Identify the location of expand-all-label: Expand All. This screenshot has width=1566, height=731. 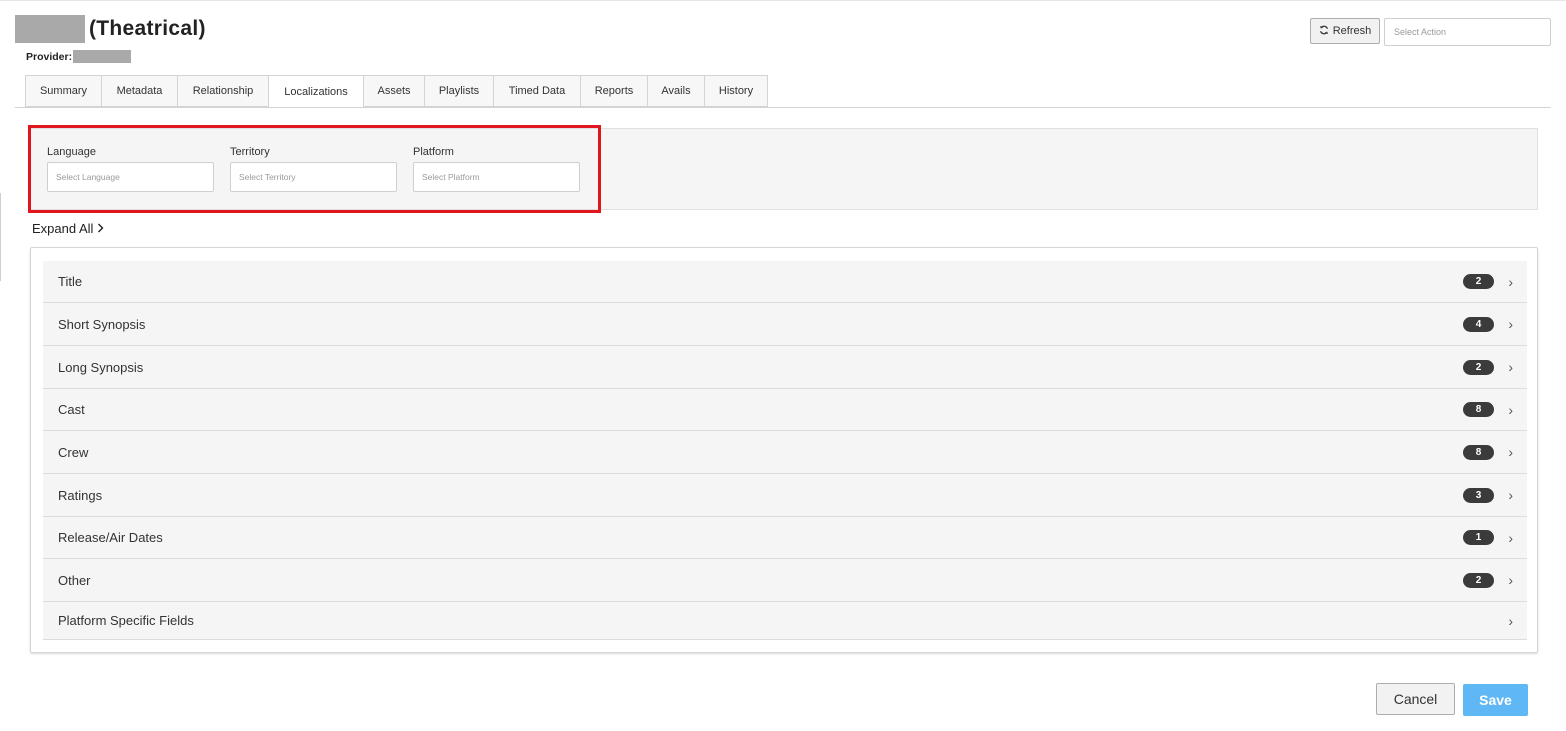
(63, 228).